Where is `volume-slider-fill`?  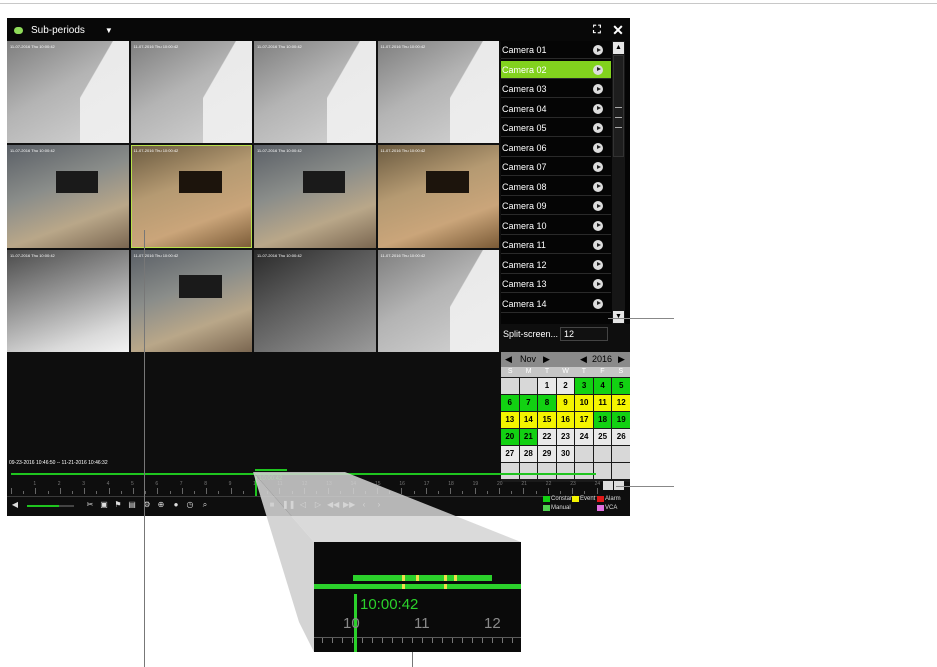 volume-slider-fill is located at coordinates (43, 506).